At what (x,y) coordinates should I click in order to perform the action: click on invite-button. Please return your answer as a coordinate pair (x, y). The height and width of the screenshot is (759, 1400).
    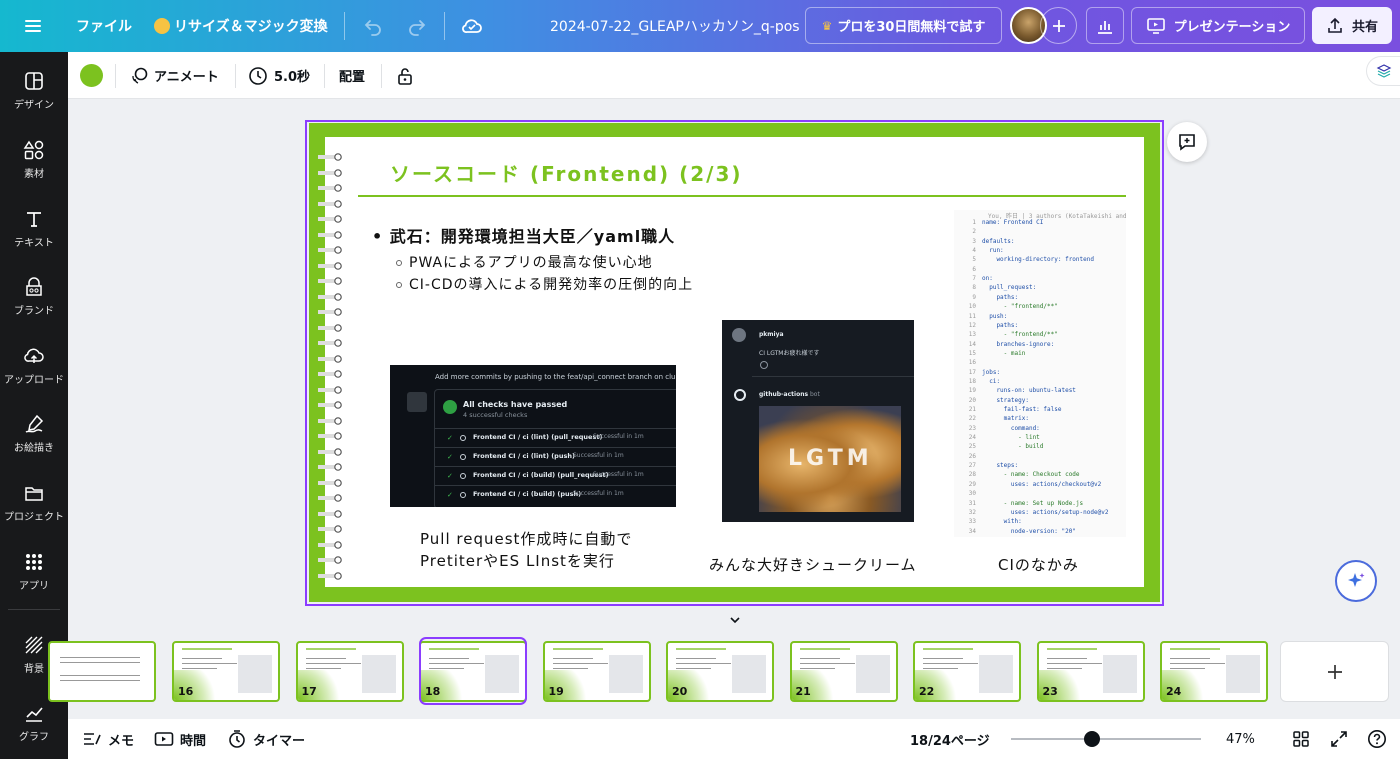
    Looking at the image, I should click on (1058, 25).